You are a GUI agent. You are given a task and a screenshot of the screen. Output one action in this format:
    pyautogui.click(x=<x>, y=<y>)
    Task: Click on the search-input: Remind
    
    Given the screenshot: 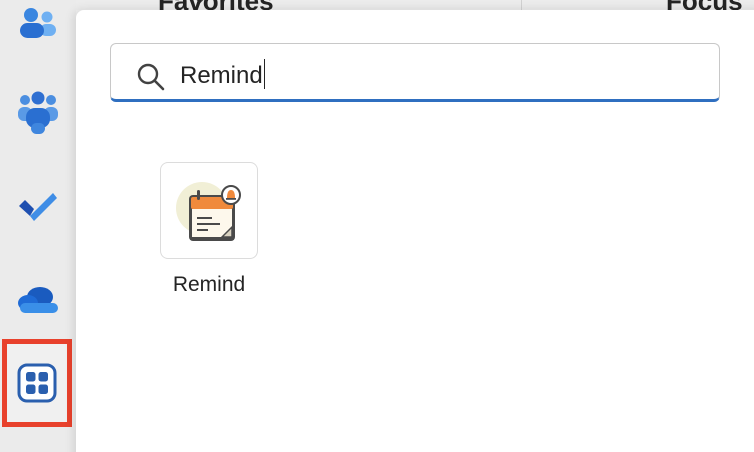 What is the action you would take?
    pyautogui.click(x=415, y=72)
    